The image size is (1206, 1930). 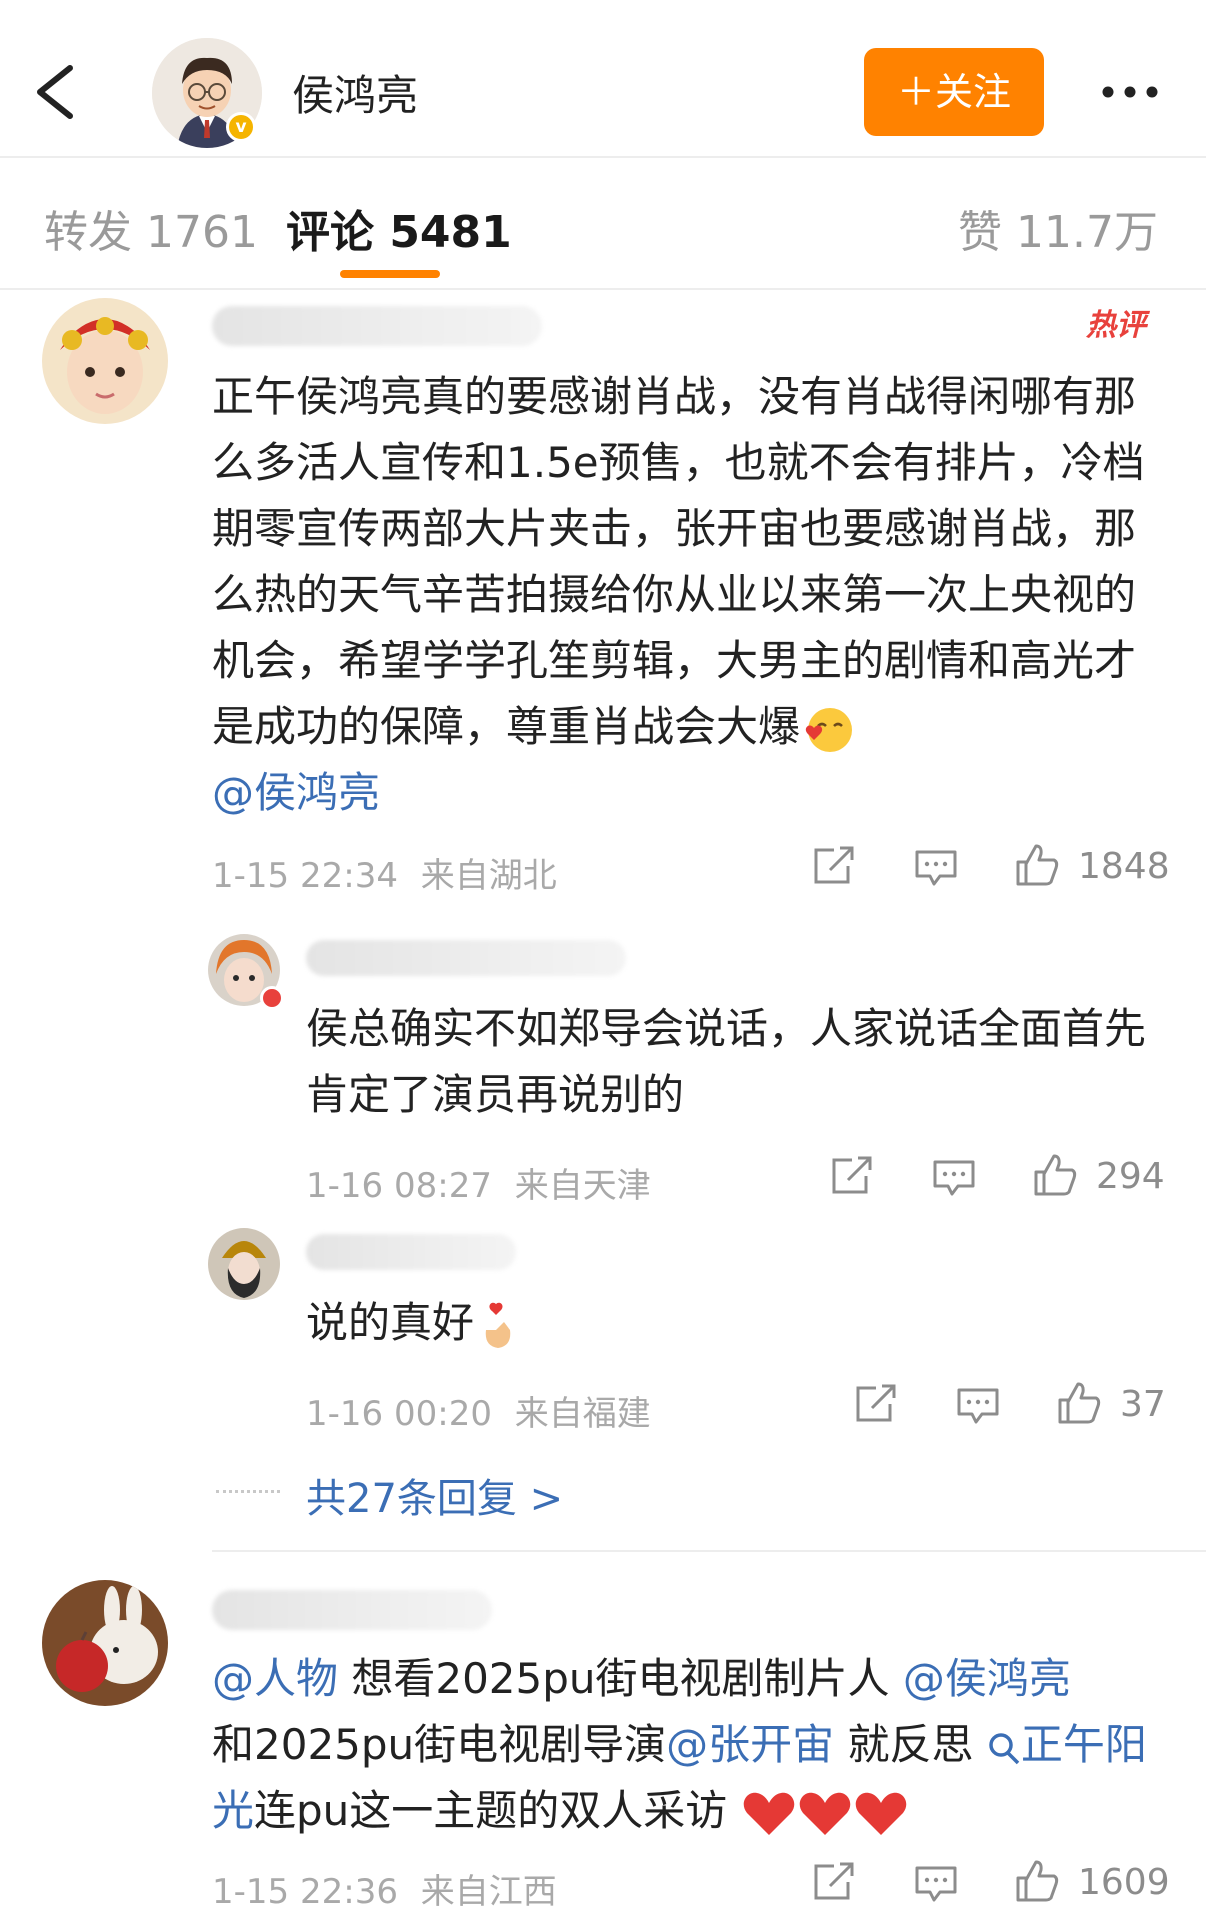 I want to click on comment-meta: 1-15 22:36 来自江西, so click(x=384, y=1888).